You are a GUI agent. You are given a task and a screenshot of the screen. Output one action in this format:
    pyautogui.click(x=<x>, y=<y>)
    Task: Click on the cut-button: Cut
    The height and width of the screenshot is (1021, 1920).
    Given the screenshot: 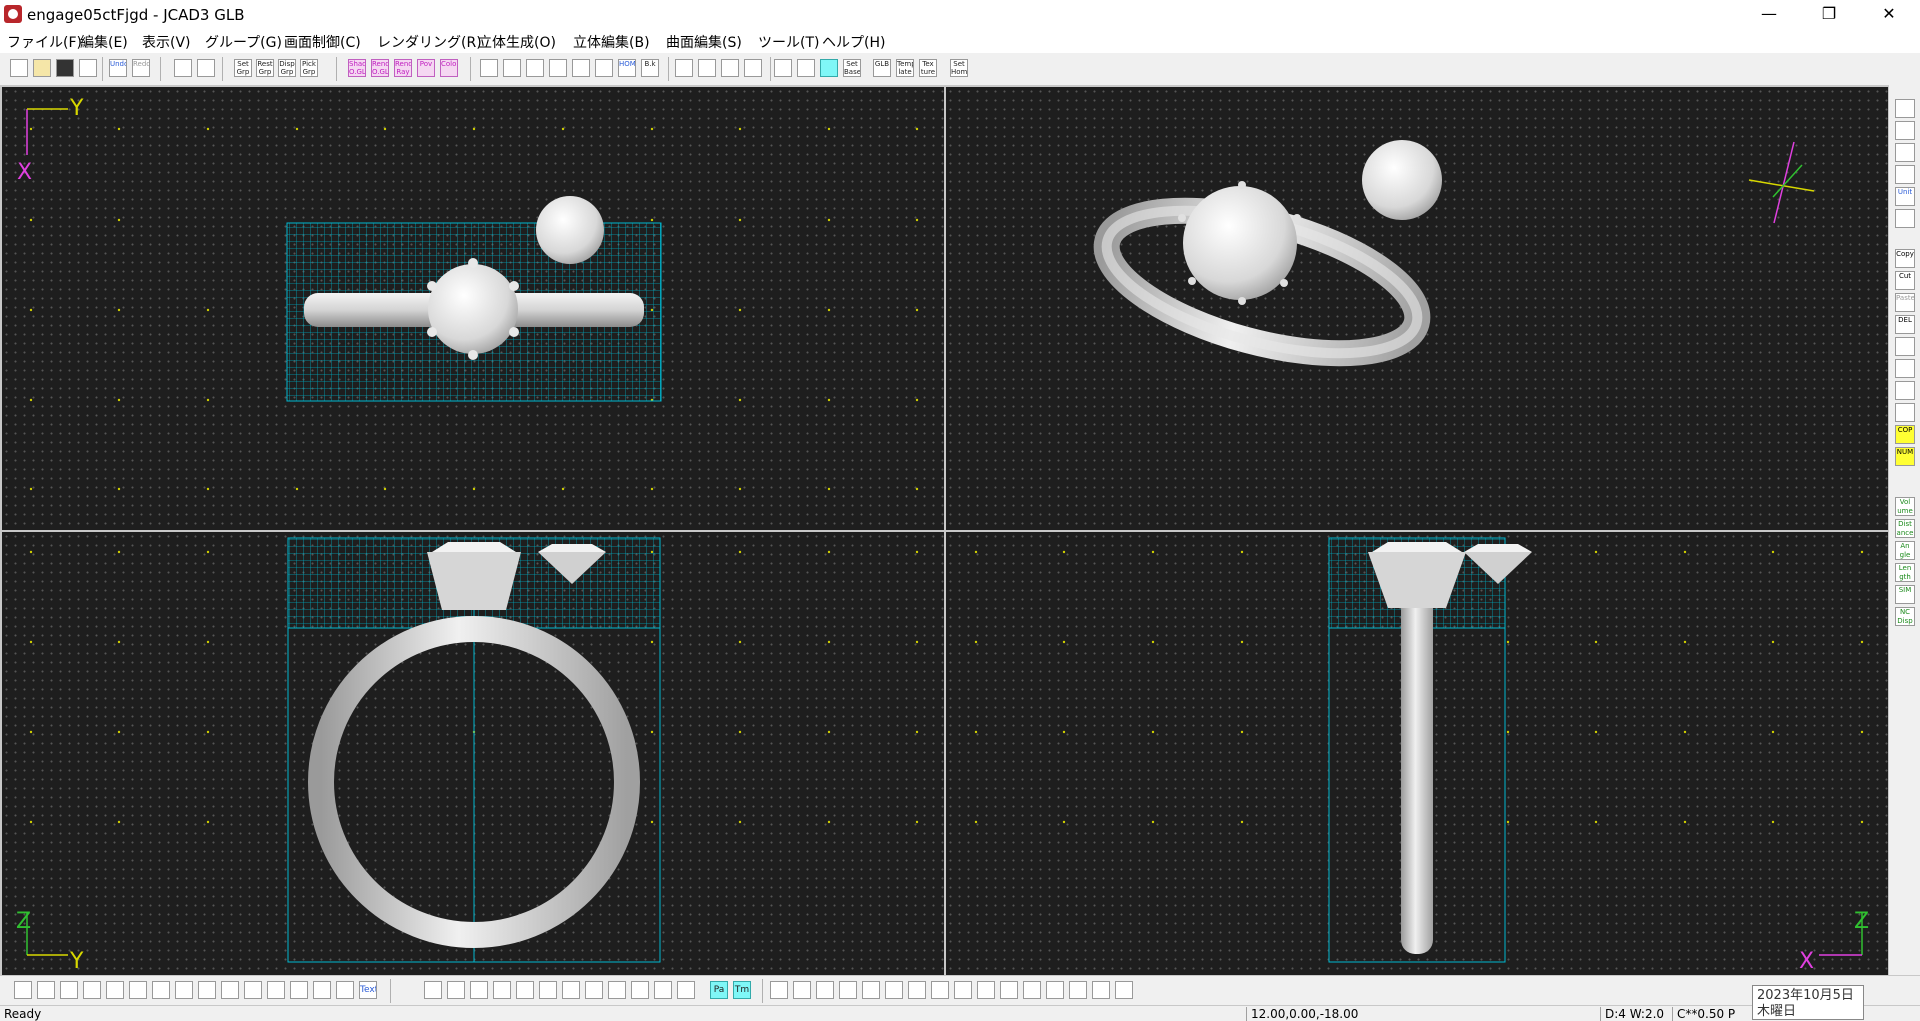 What is the action you would take?
    pyautogui.click(x=1905, y=280)
    